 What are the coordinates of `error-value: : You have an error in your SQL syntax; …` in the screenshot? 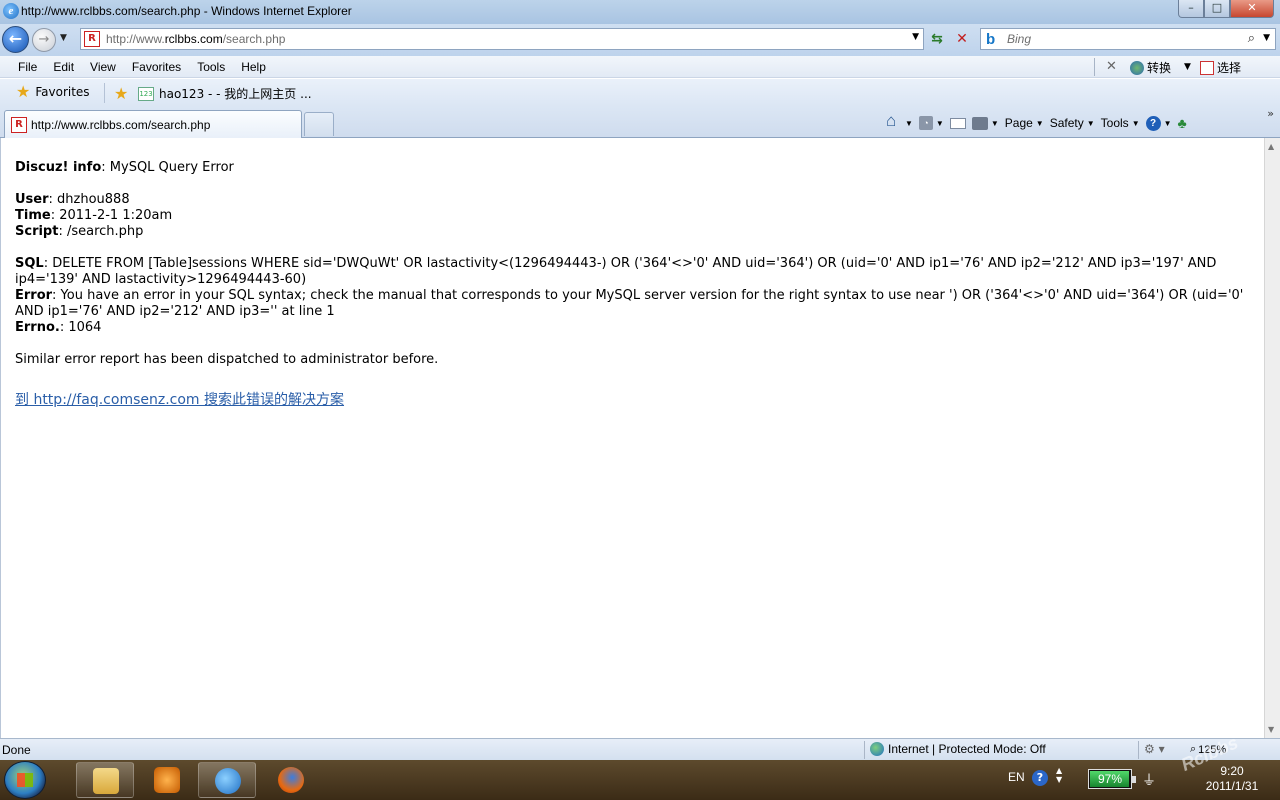 It's located at (629, 303).